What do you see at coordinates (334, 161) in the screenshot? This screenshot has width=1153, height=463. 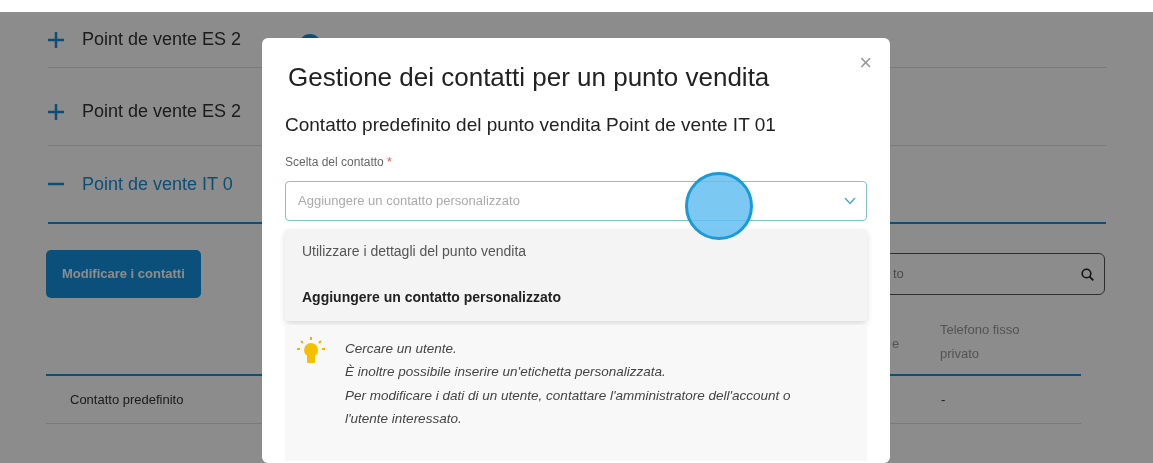 I see `field-label: Scelta del contatto` at bounding box center [334, 161].